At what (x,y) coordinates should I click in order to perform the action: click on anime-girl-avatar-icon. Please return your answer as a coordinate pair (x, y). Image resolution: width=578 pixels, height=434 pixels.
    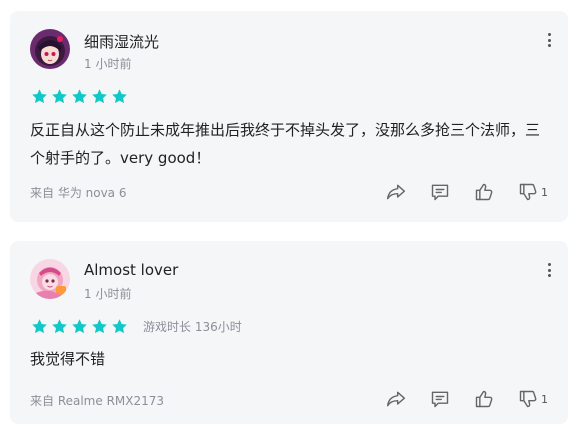
    Looking at the image, I should click on (50, 49).